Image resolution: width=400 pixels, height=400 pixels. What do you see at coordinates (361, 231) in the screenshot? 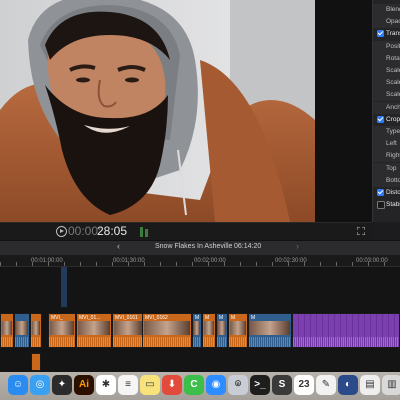
I see `fullscreen-icon` at bounding box center [361, 231].